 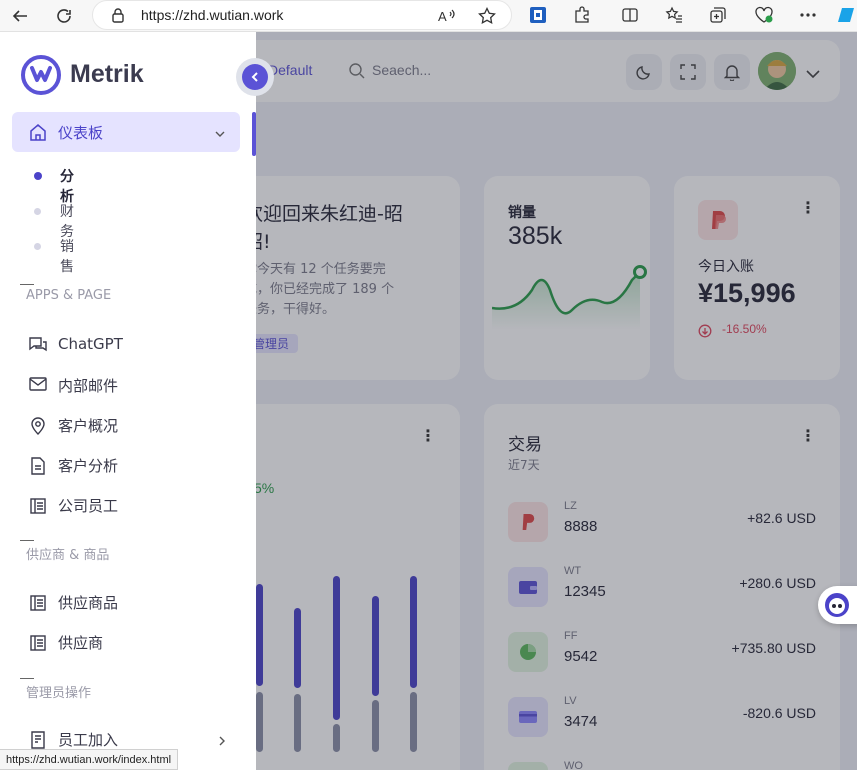 What do you see at coordinates (88, 466) in the screenshot?
I see `sidebar-item-label: 客户分析` at bounding box center [88, 466].